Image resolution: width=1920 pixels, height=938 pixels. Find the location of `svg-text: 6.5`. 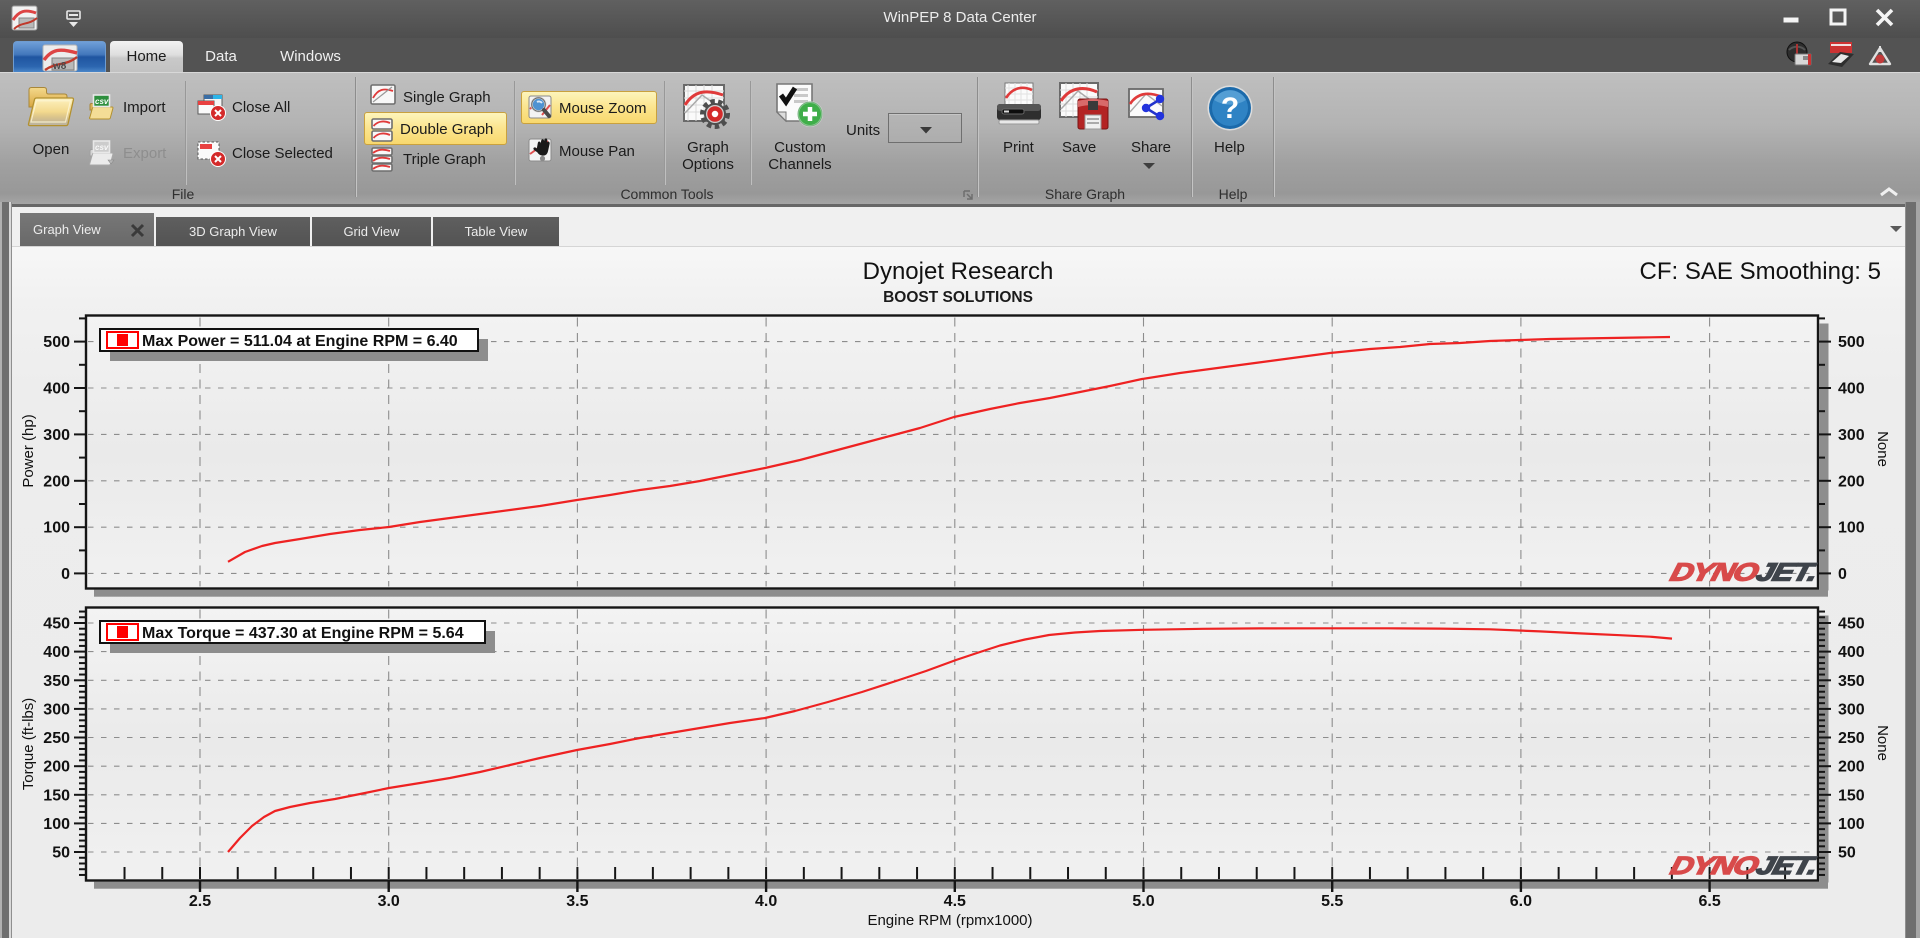

svg-text: 6.5 is located at coordinates (1709, 901).